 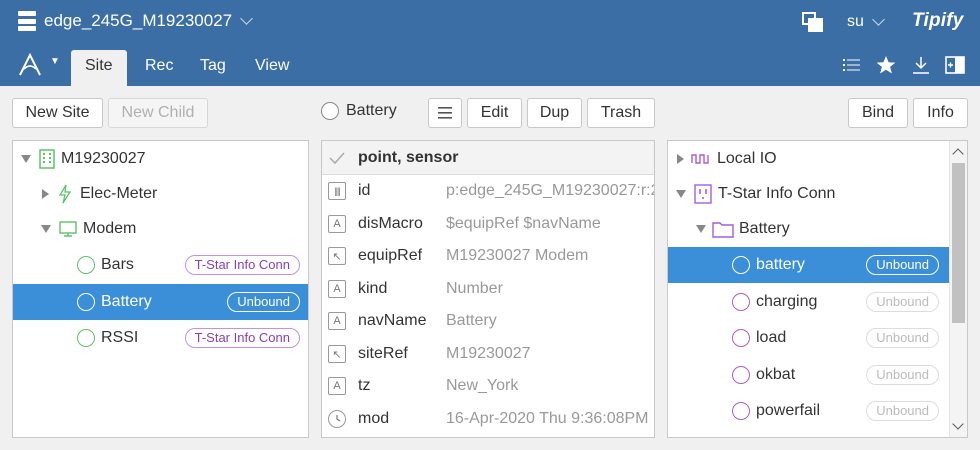 What do you see at coordinates (940, 113) in the screenshot?
I see `info-button: Info` at bounding box center [940, 113].